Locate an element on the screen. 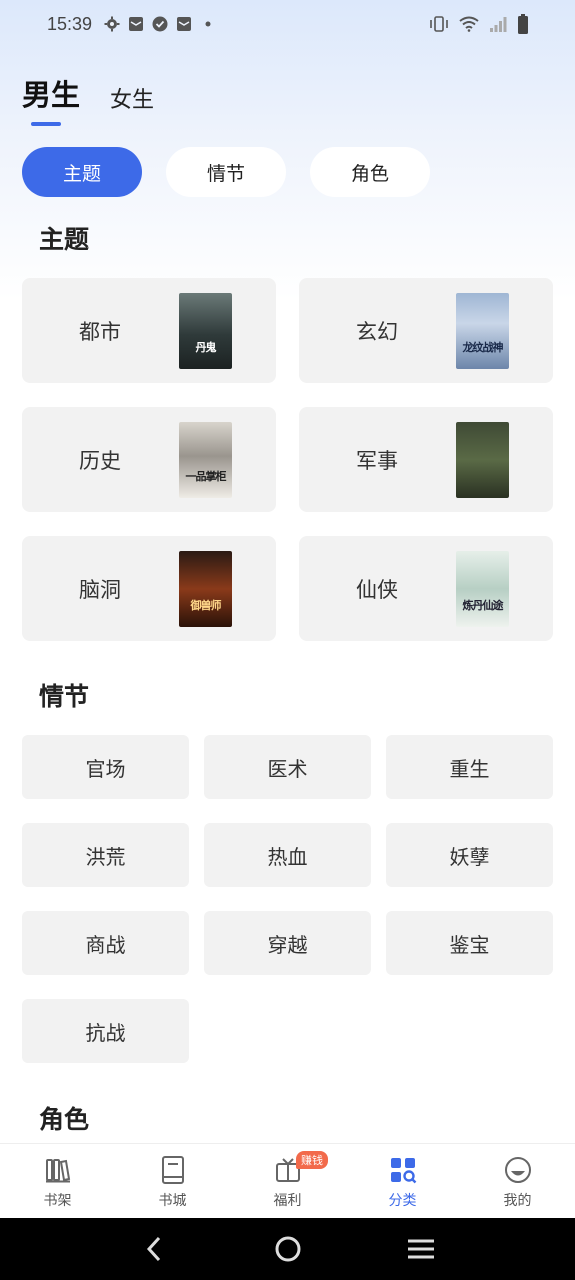 This screenshot has width=575, height=1280. section-title-theme: 主题 is located at coordinates (64, 239).